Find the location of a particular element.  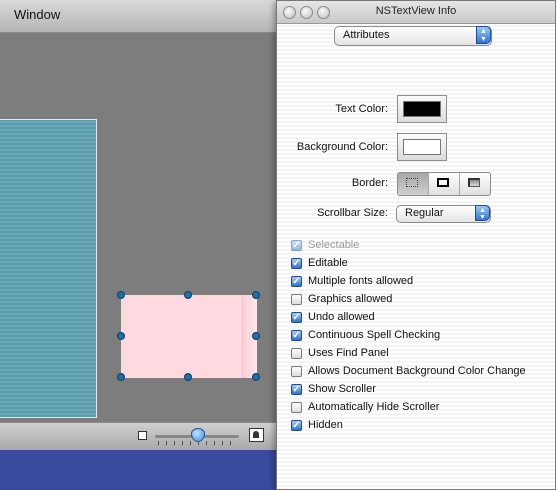

option-checkbox-label: Allows Document Background Color Change is located at coordinates (417, 371).